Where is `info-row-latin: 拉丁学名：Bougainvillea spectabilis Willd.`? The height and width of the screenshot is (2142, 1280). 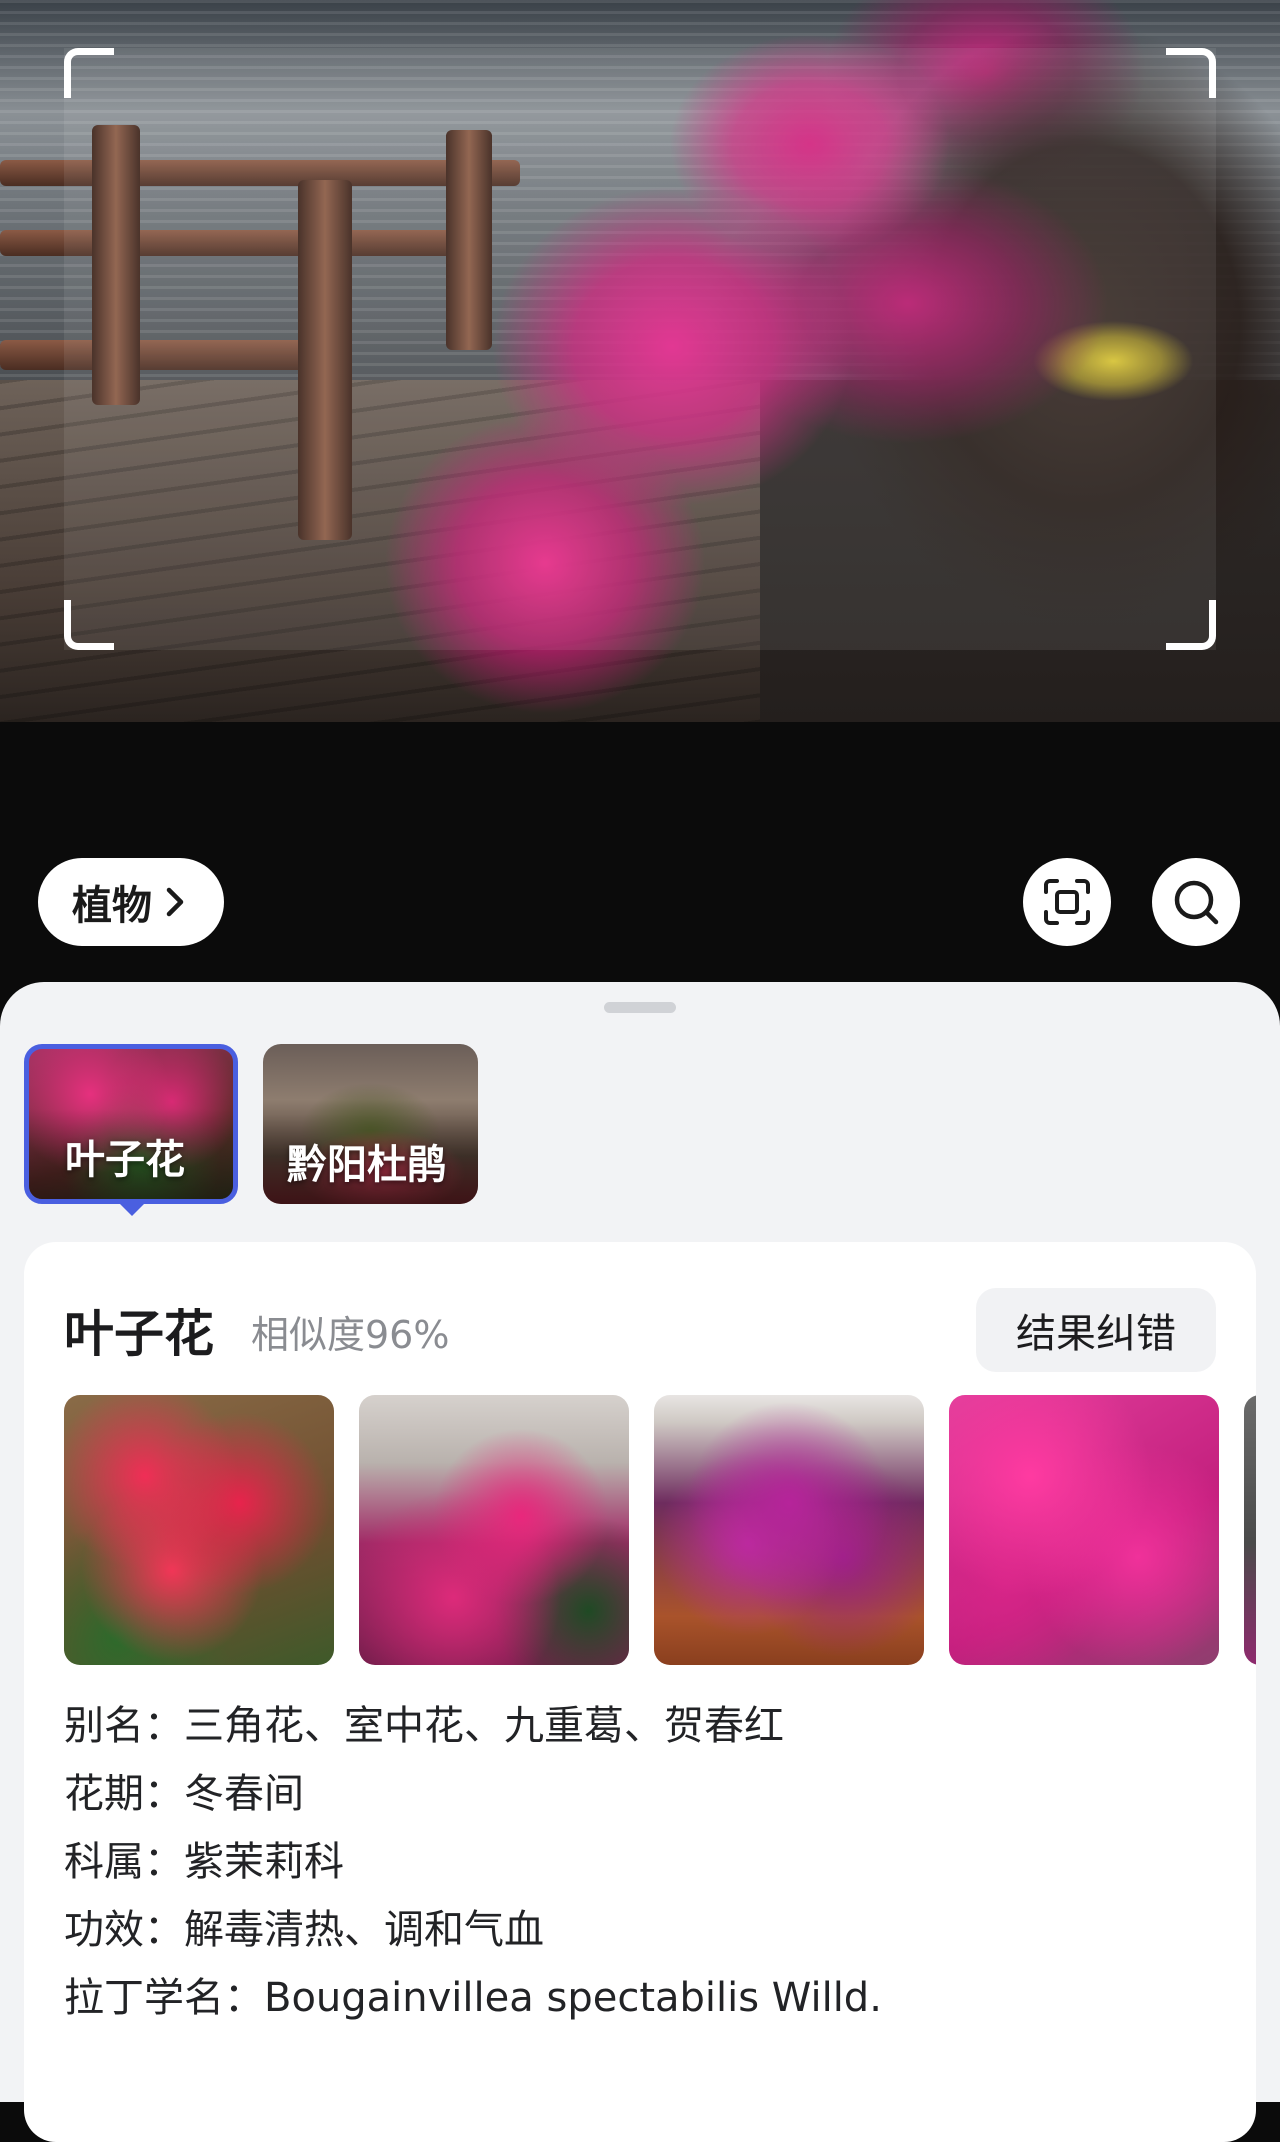
info-row-latin: 拉丁学名：Bougainvillea spectabilis Willd. is located at coordinates (639, 1998).